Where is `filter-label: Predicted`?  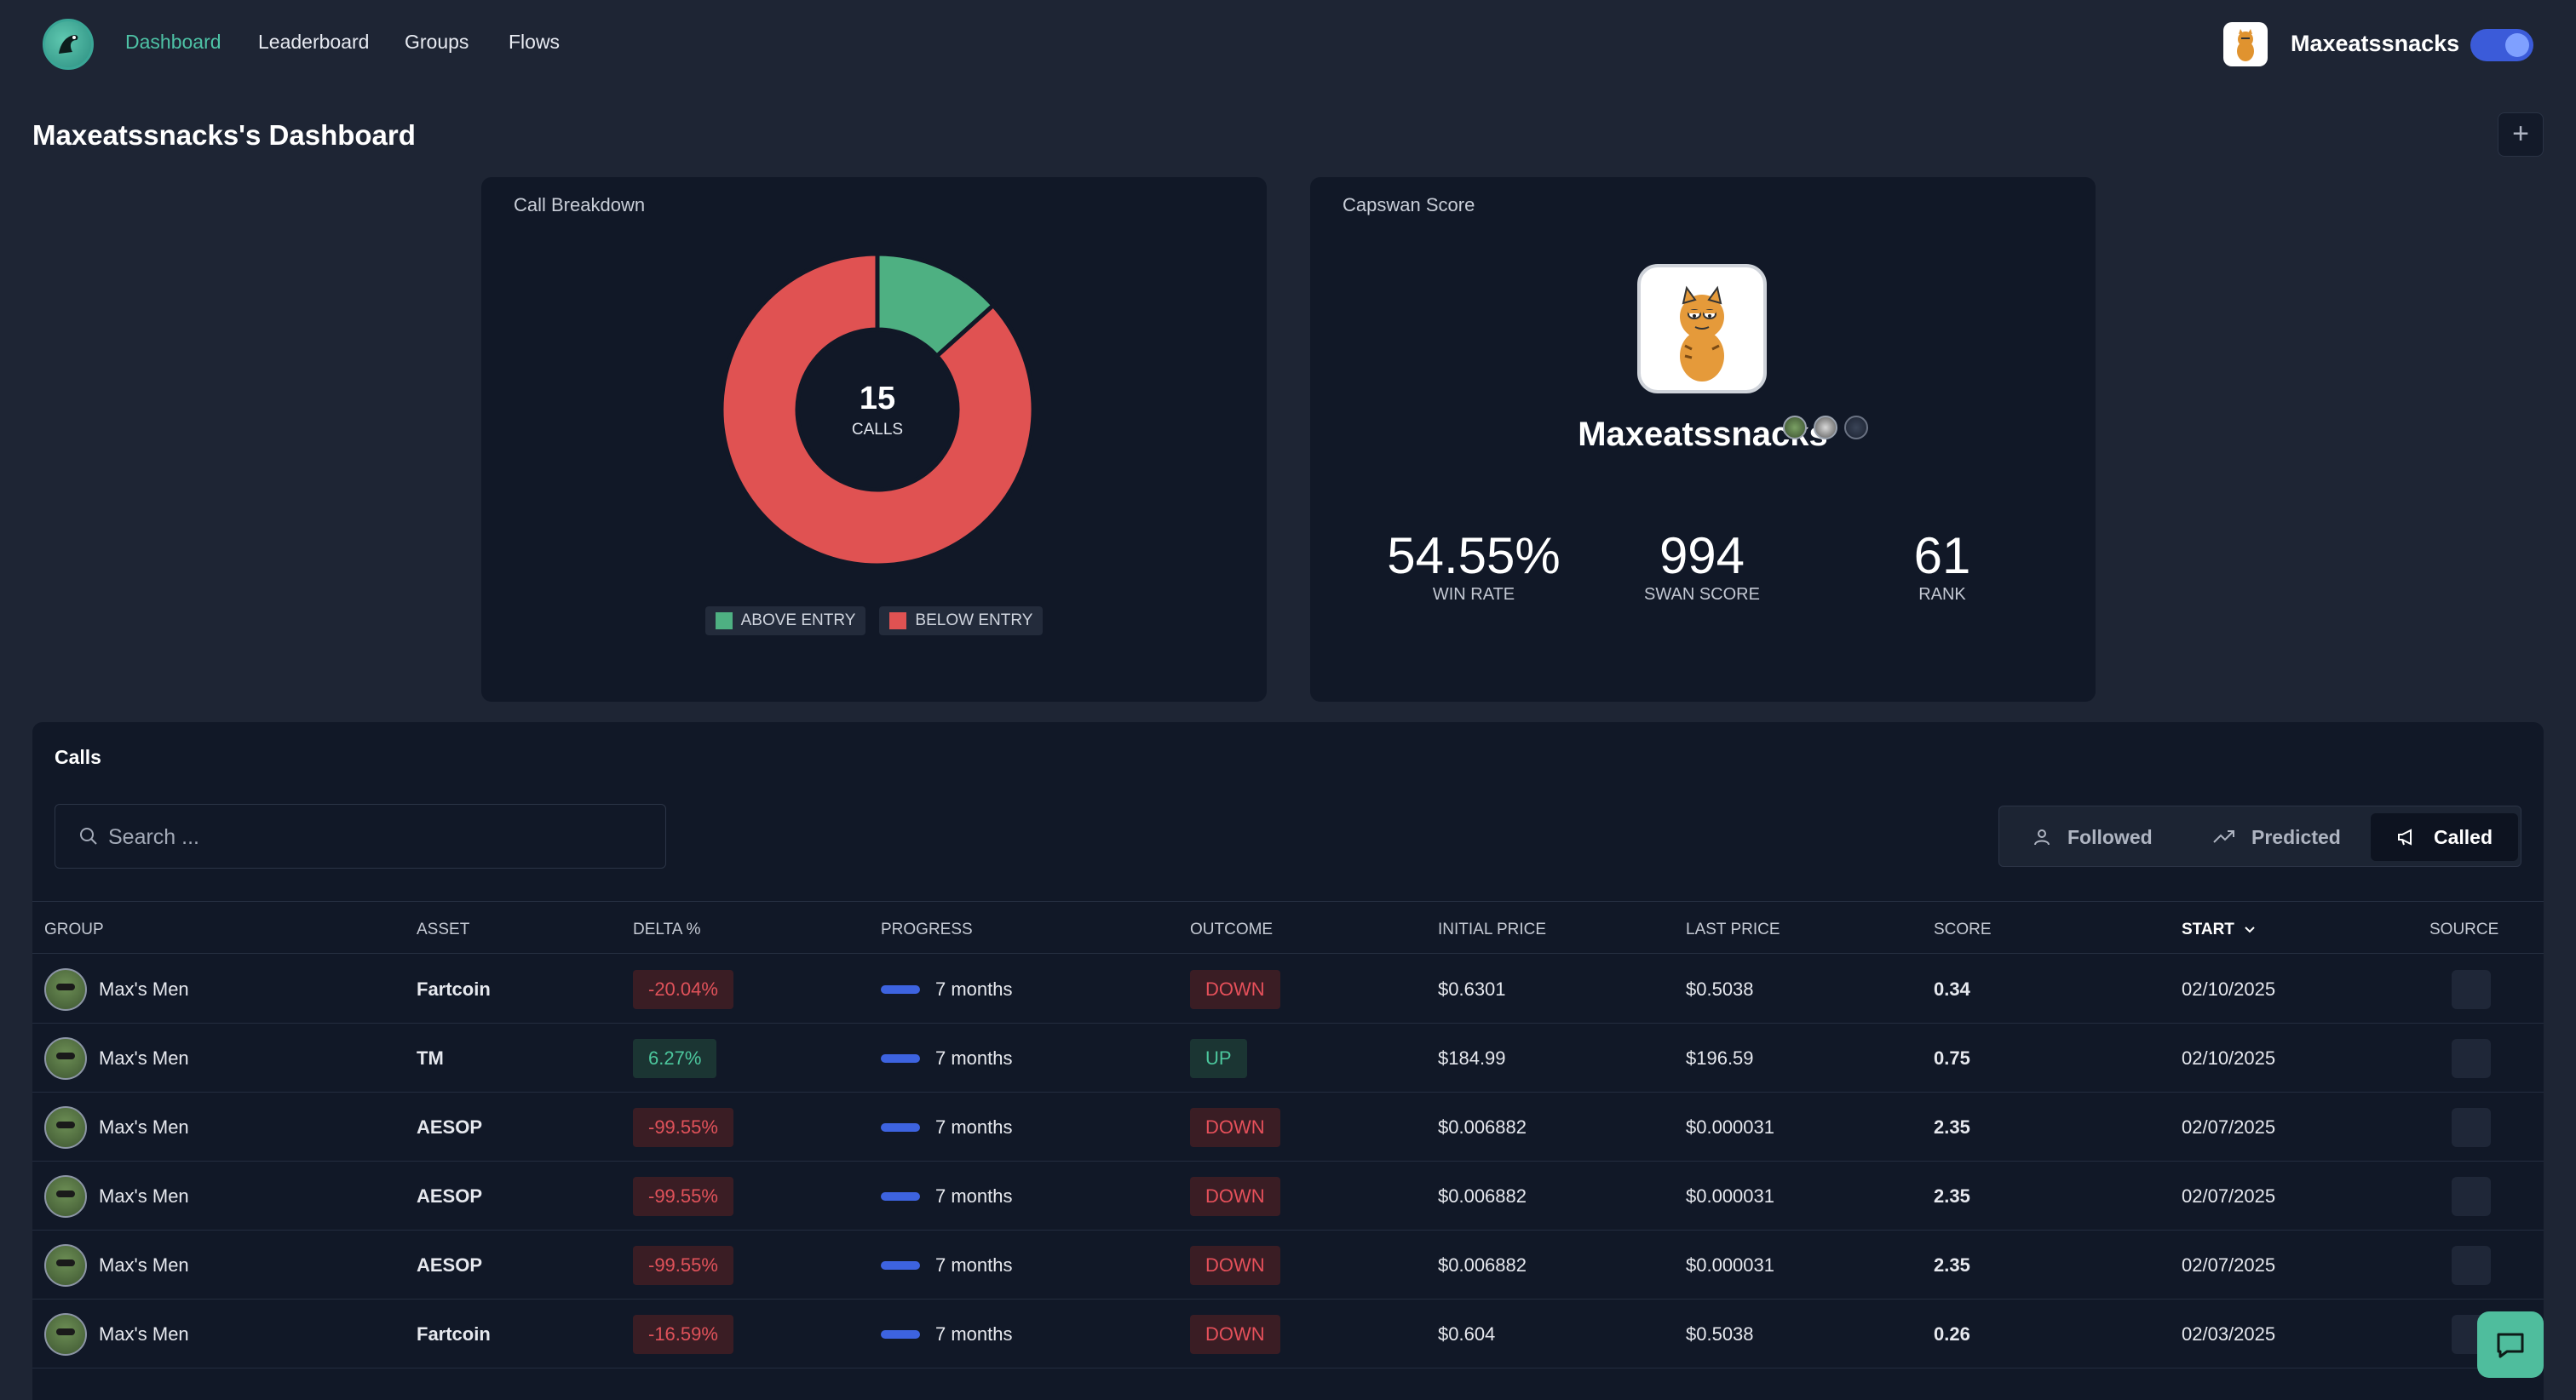 filter-label: Predicted is located at coordinates (2296, 836).